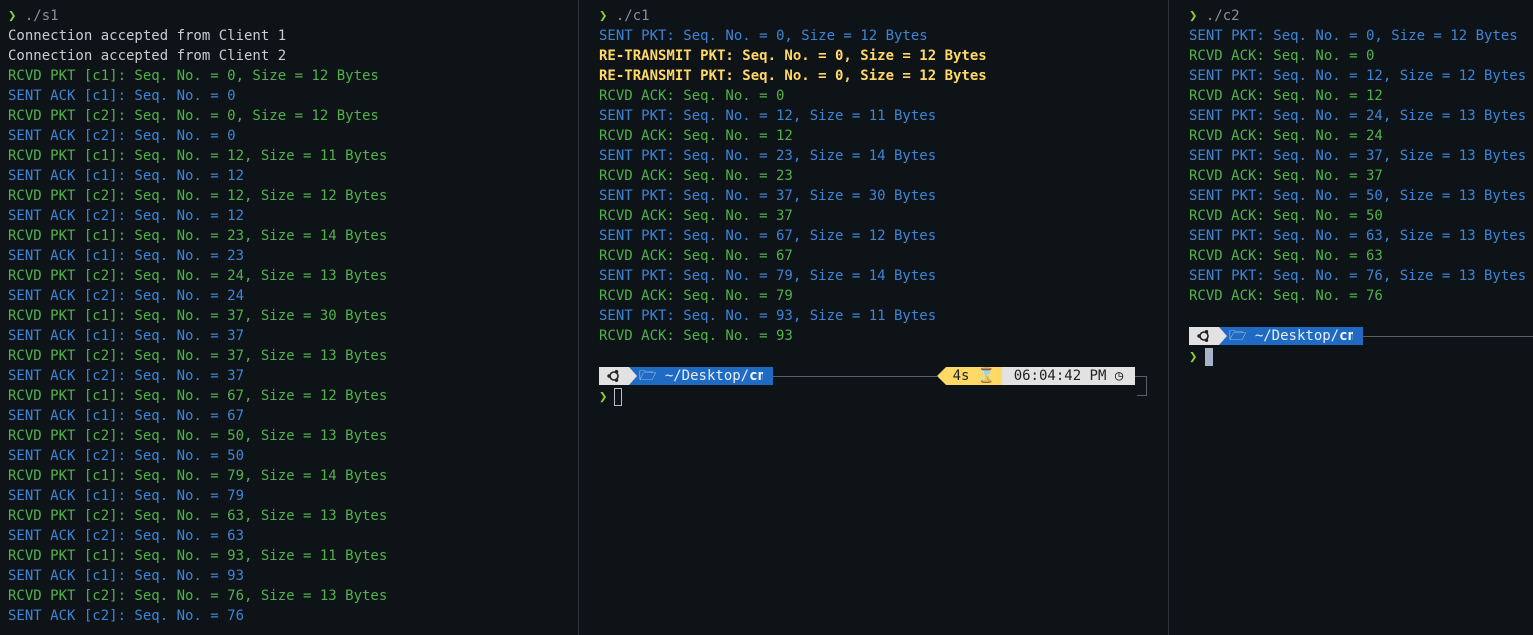 The image size is (1533, 635). I want to click on hourglass-icon: ⌛, so click(986, 376).